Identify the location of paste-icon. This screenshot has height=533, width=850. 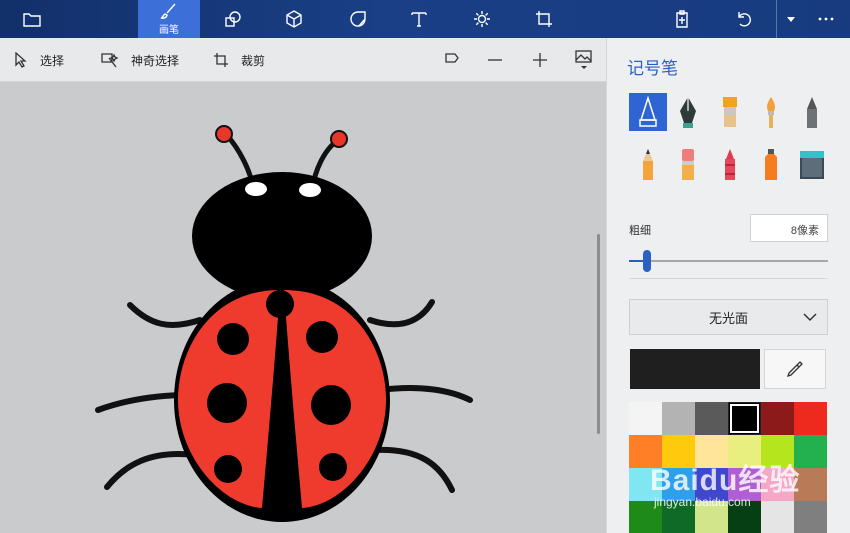
(682, 19).